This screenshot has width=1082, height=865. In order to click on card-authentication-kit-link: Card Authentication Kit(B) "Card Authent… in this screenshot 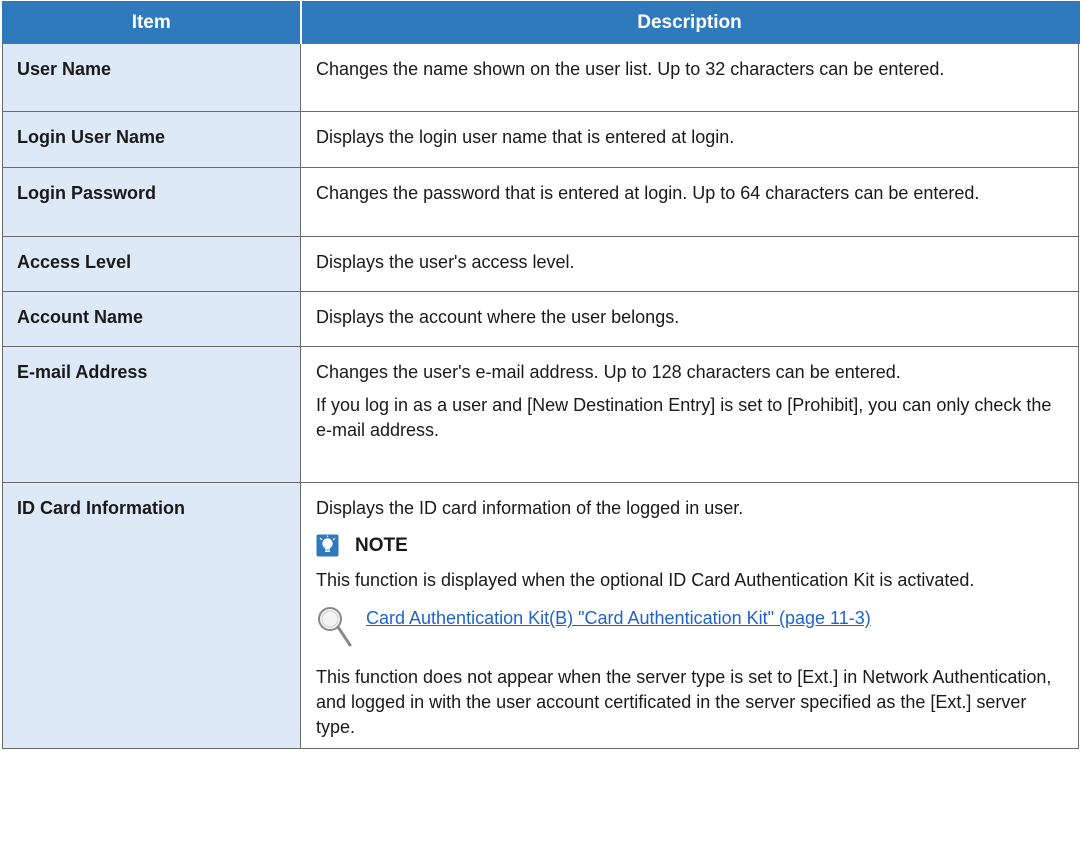, I will do `click(618, 618)`.